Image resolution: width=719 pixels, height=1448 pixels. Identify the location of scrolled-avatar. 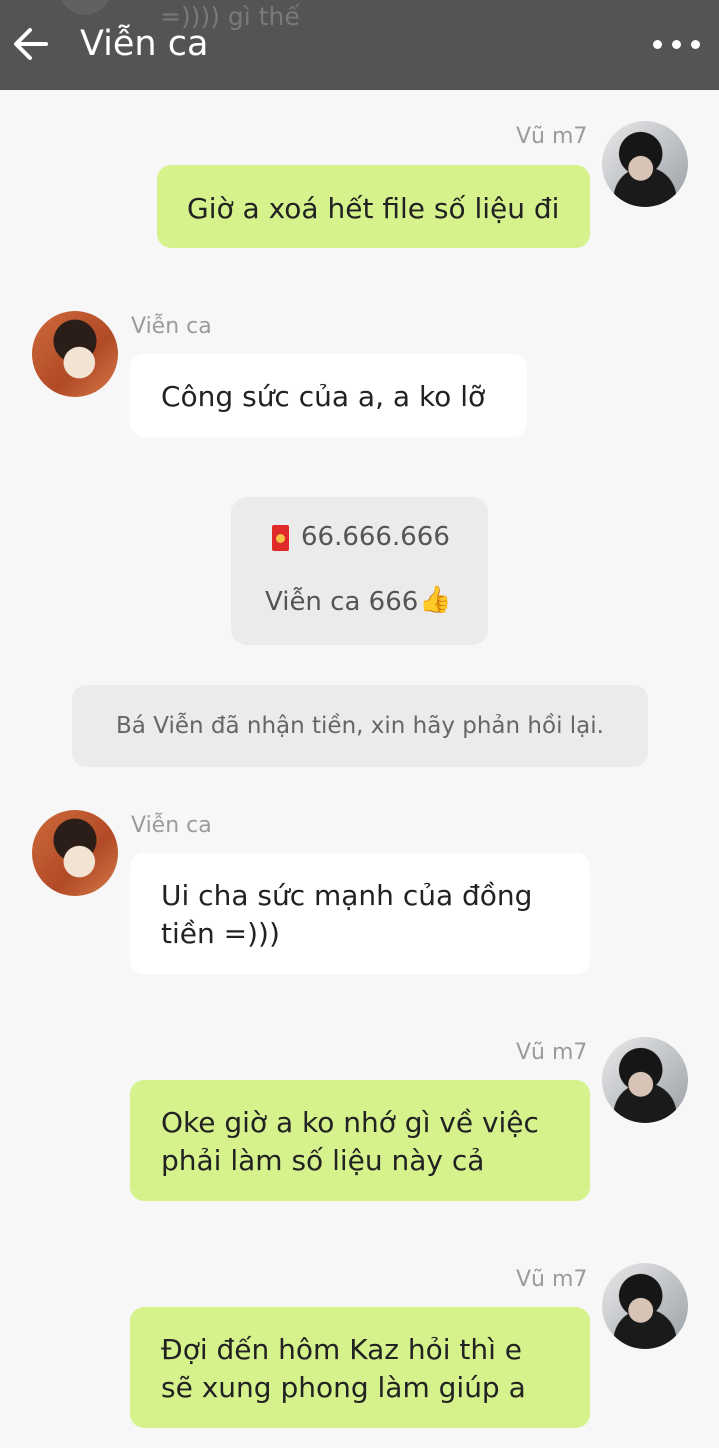
(85, 7).